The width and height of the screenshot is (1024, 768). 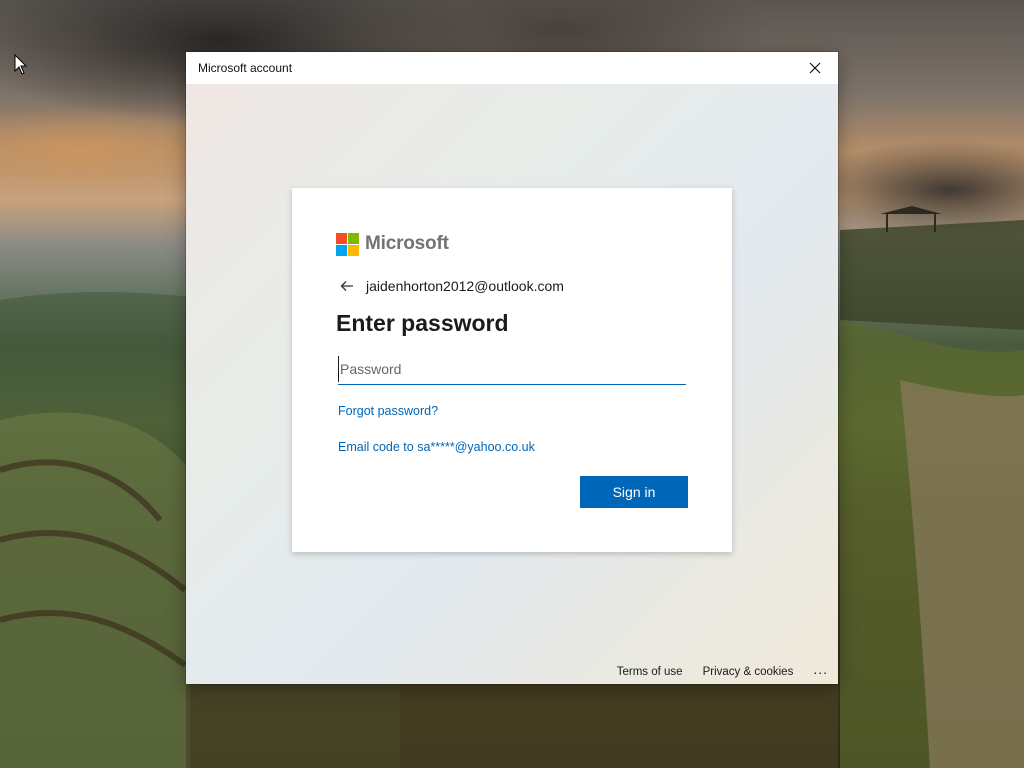 I want to click on mouse-cursor-icon, so click(x=21, y=64).